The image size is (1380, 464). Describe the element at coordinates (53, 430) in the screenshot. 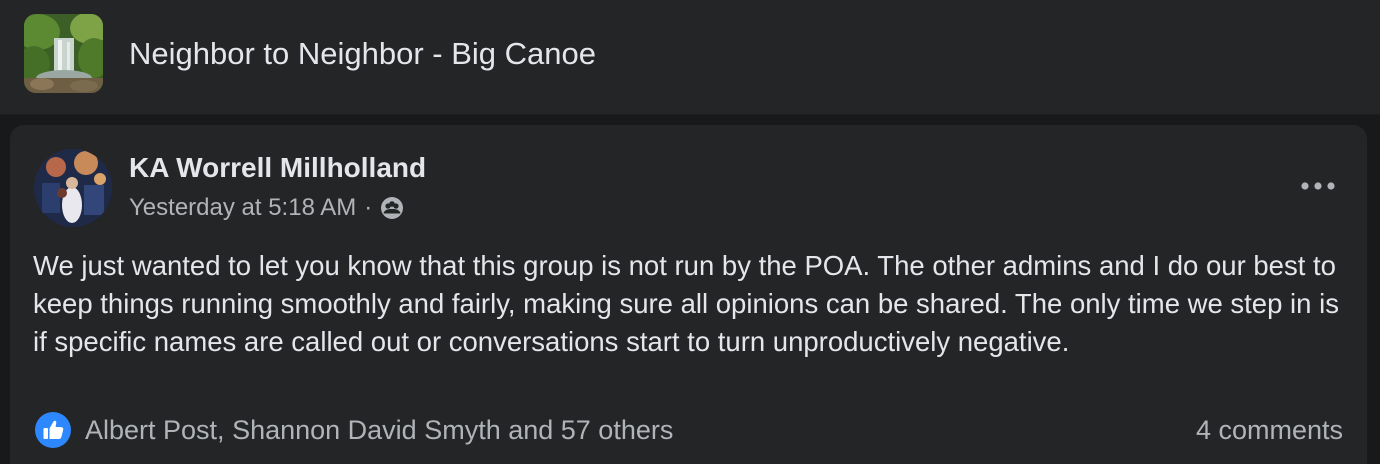

I see `like-reaction-icon` at that location.